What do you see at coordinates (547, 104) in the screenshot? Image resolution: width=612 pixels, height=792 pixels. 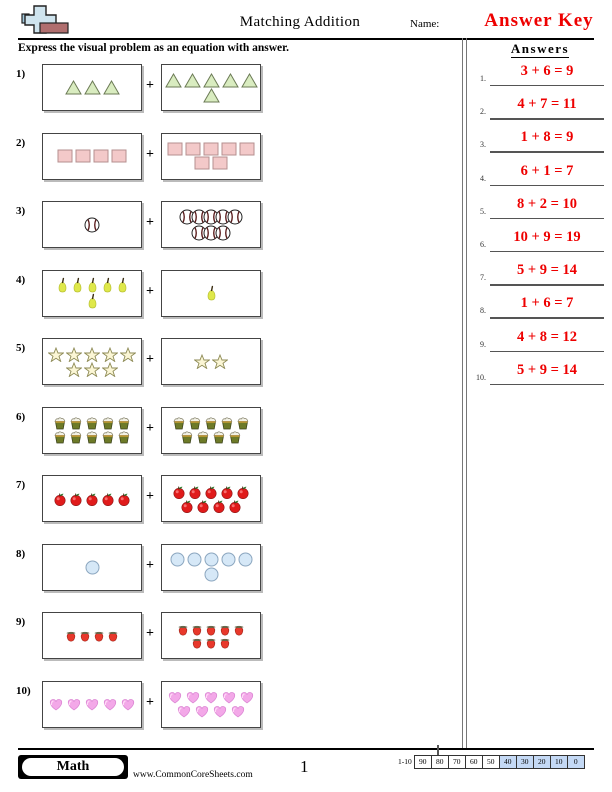 I see `answer-value: 4 + 7 = 11` at bounding box center [547, 104].